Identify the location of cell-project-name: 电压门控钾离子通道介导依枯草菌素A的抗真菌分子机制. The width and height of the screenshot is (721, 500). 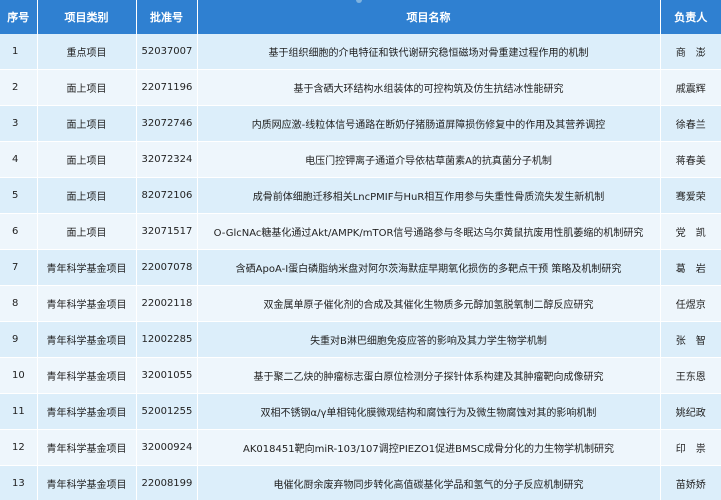
(429, 159).